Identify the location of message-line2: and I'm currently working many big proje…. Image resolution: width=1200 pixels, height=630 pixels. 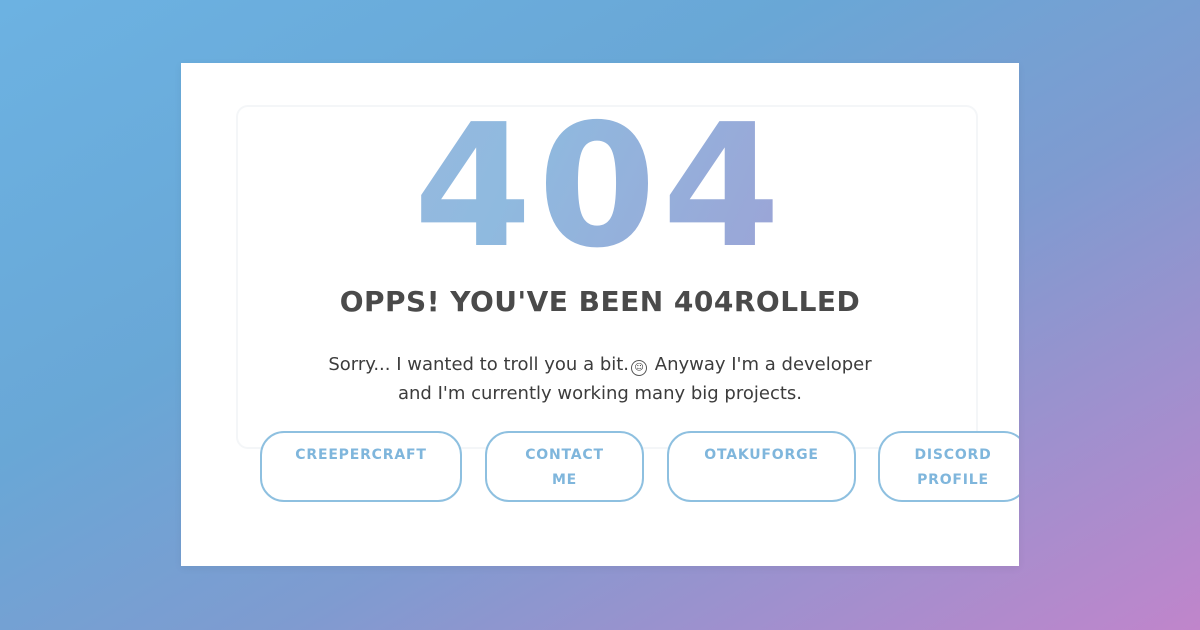
(599, 393).